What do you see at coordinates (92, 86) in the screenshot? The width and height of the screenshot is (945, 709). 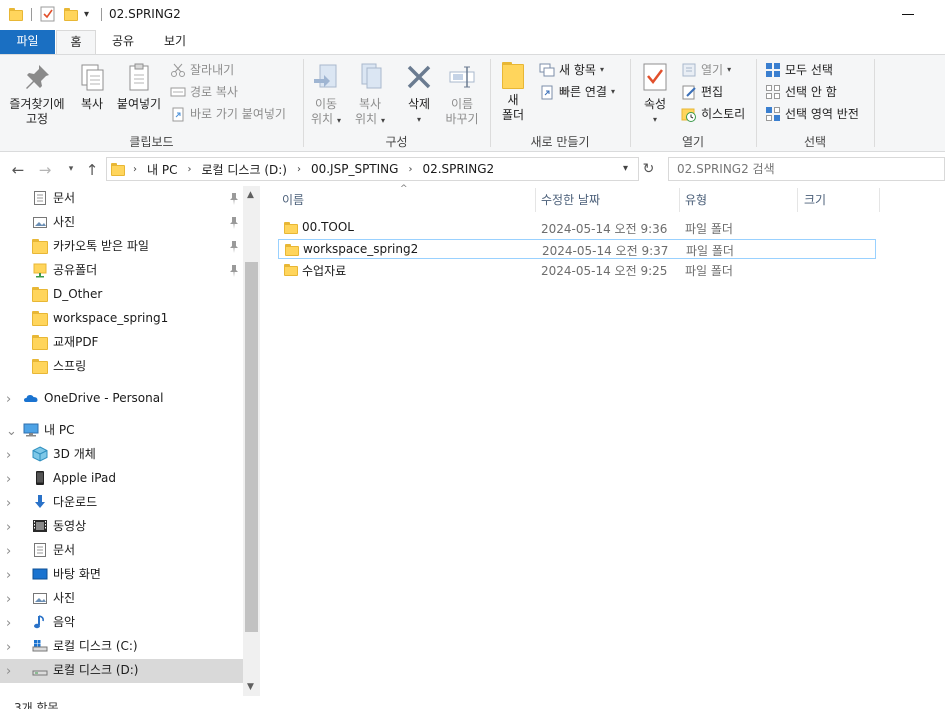 I see `copy-button: 복사` at bounding box center [92, 86].